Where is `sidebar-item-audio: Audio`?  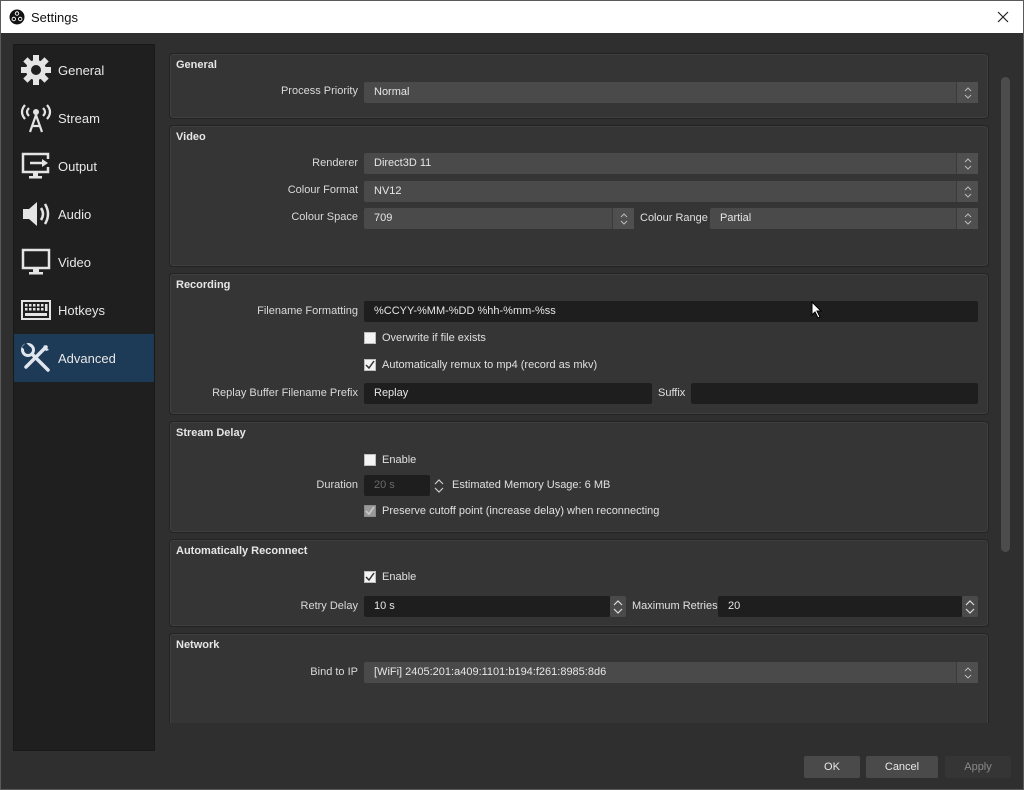
sidebar-item-audio: Audio is located at coordinates (84, 214).